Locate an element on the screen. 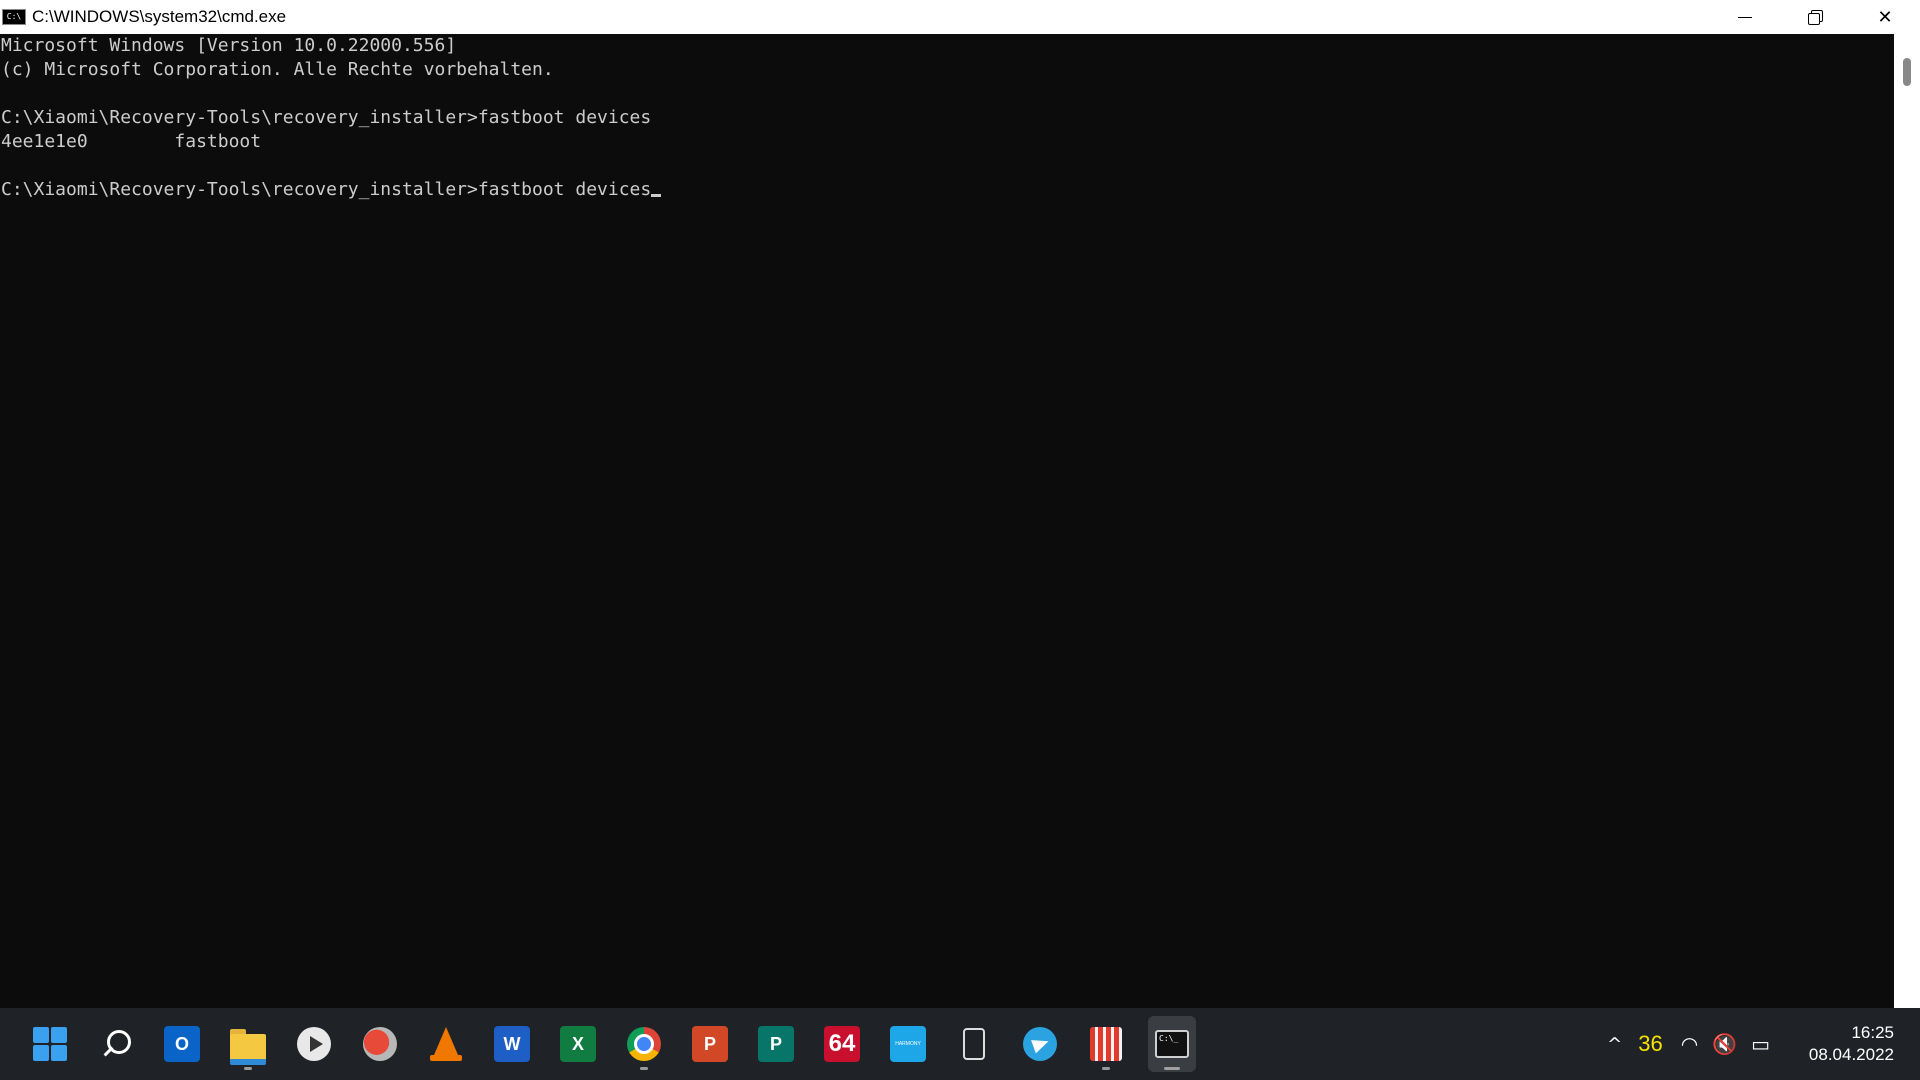  close-button: ✕ is located at coordinates (1885, 17).